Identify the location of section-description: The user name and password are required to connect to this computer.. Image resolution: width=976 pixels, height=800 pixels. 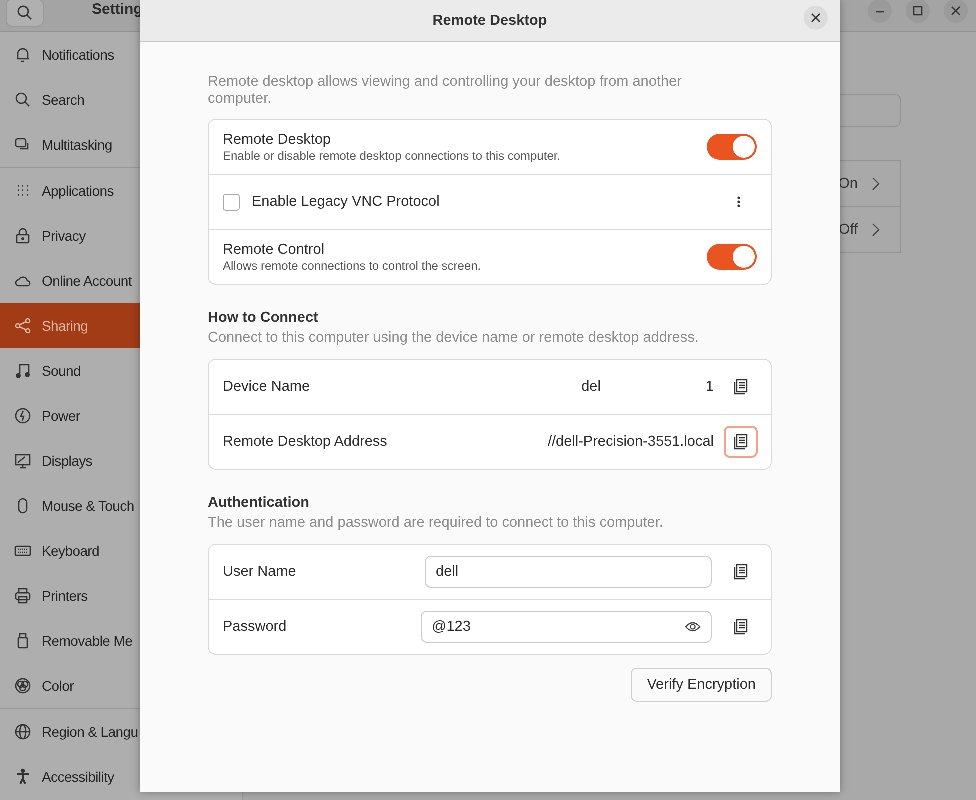
(436, 523).